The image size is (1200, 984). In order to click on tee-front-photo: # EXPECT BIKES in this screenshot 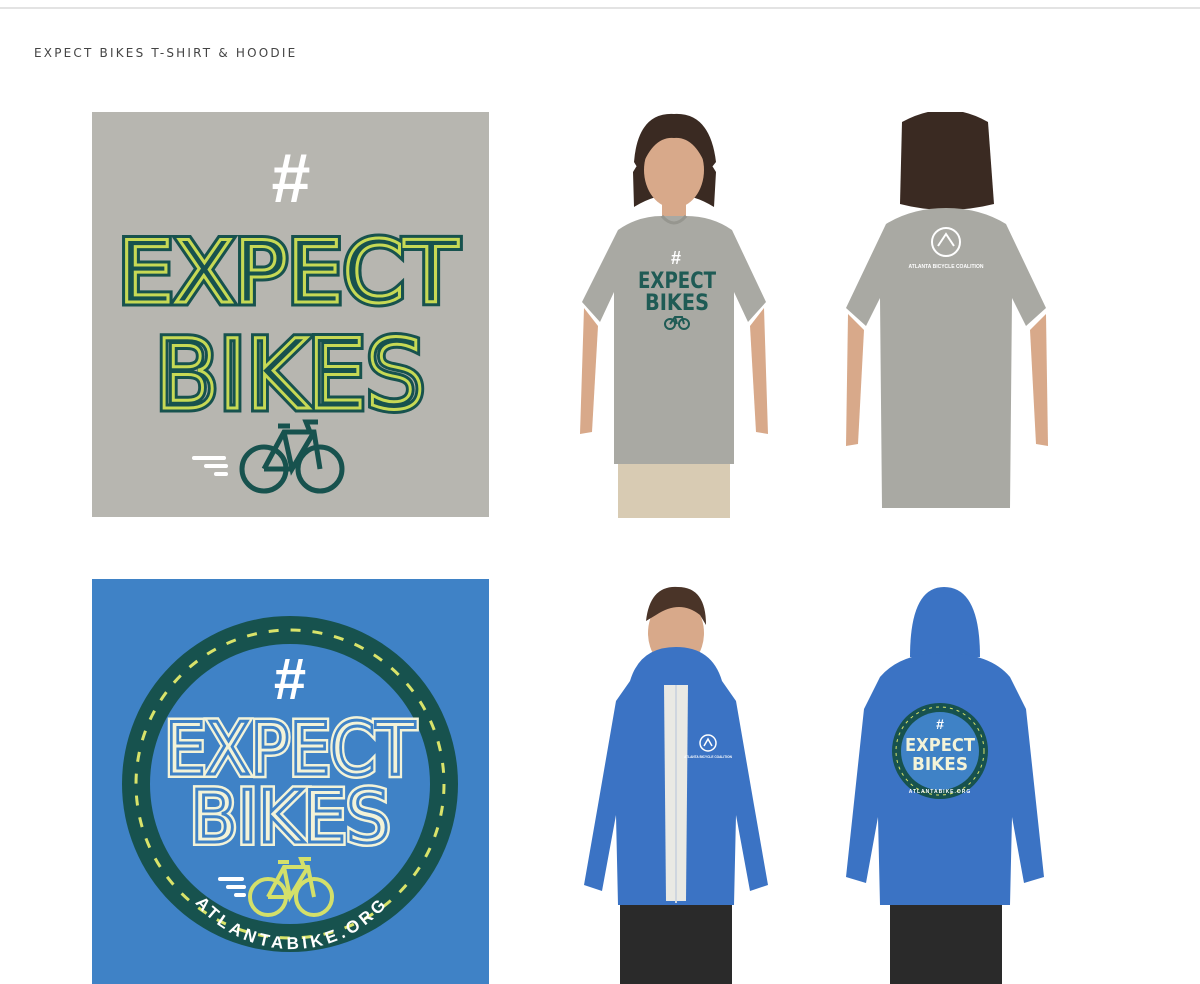, I will do `click(674, 315)`.